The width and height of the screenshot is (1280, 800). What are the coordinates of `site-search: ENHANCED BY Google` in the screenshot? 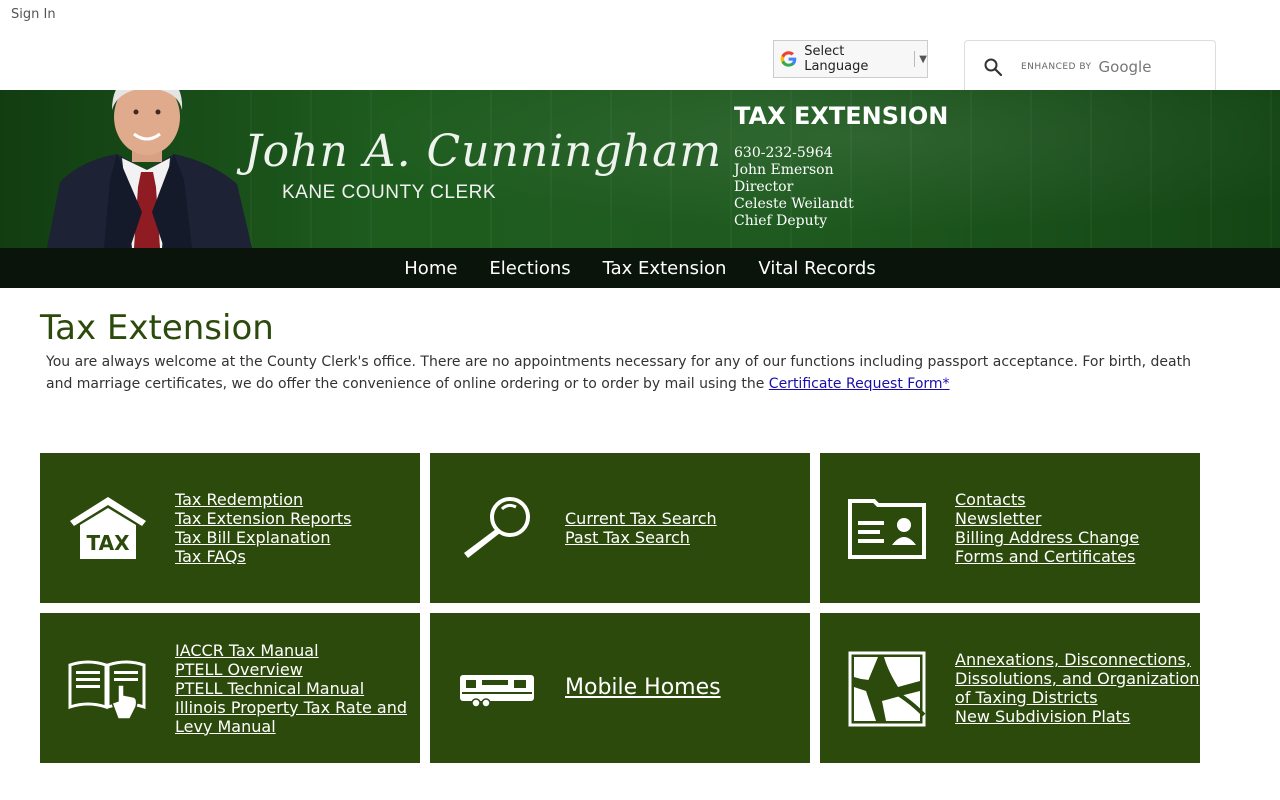 It's located at (1090, 66).